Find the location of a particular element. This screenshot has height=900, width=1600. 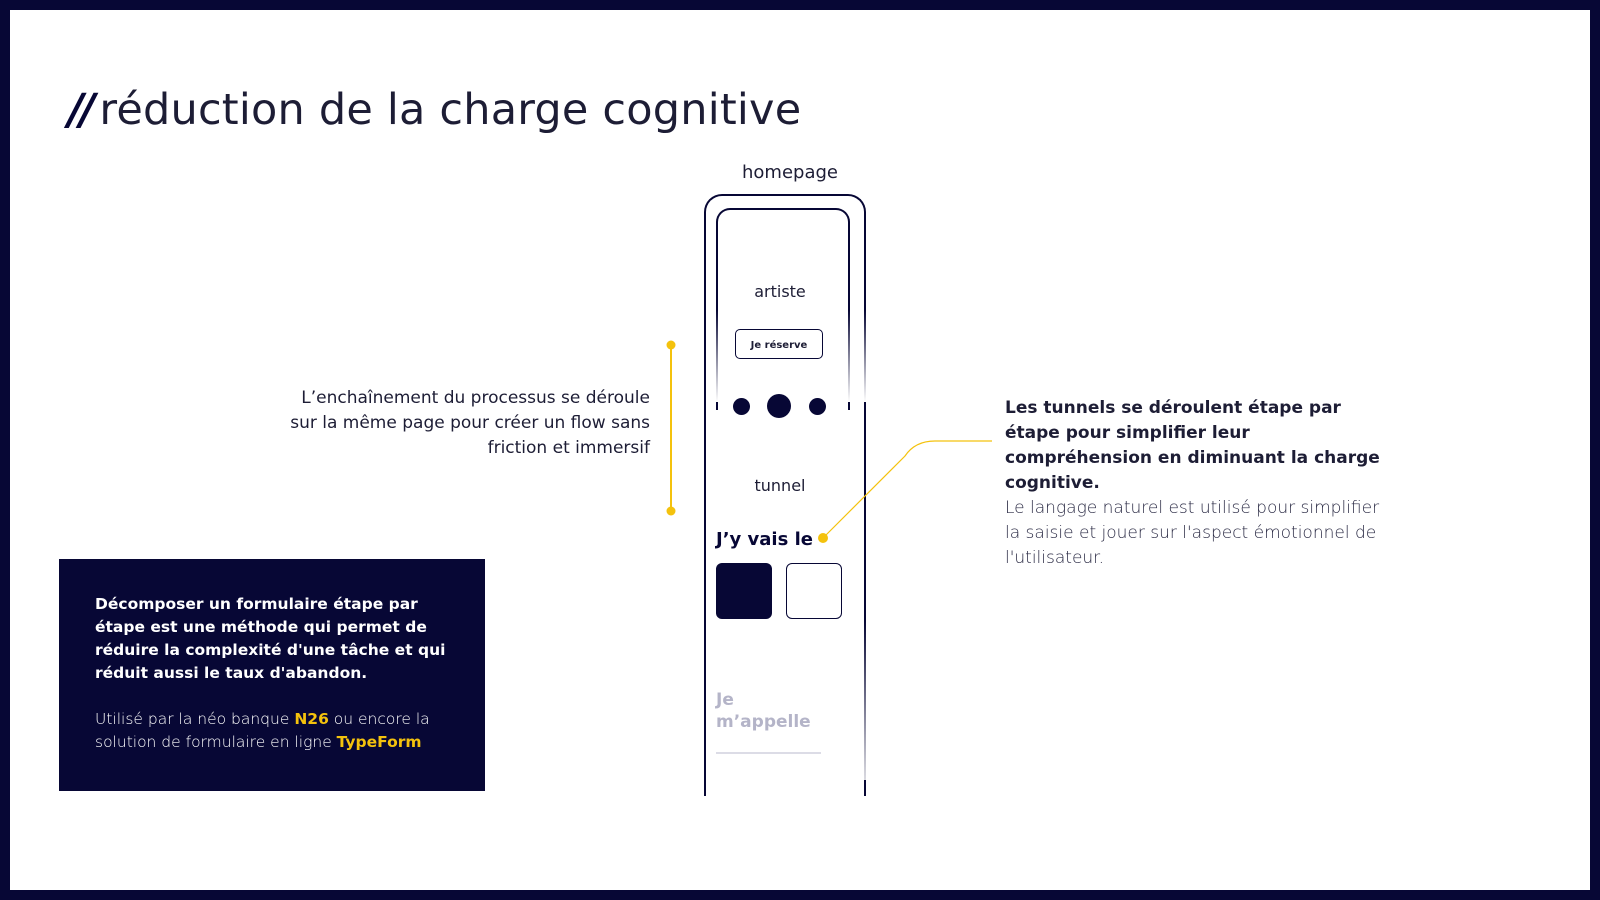

highlight-typeform: TypeForm is located at coordinates (379, 742).